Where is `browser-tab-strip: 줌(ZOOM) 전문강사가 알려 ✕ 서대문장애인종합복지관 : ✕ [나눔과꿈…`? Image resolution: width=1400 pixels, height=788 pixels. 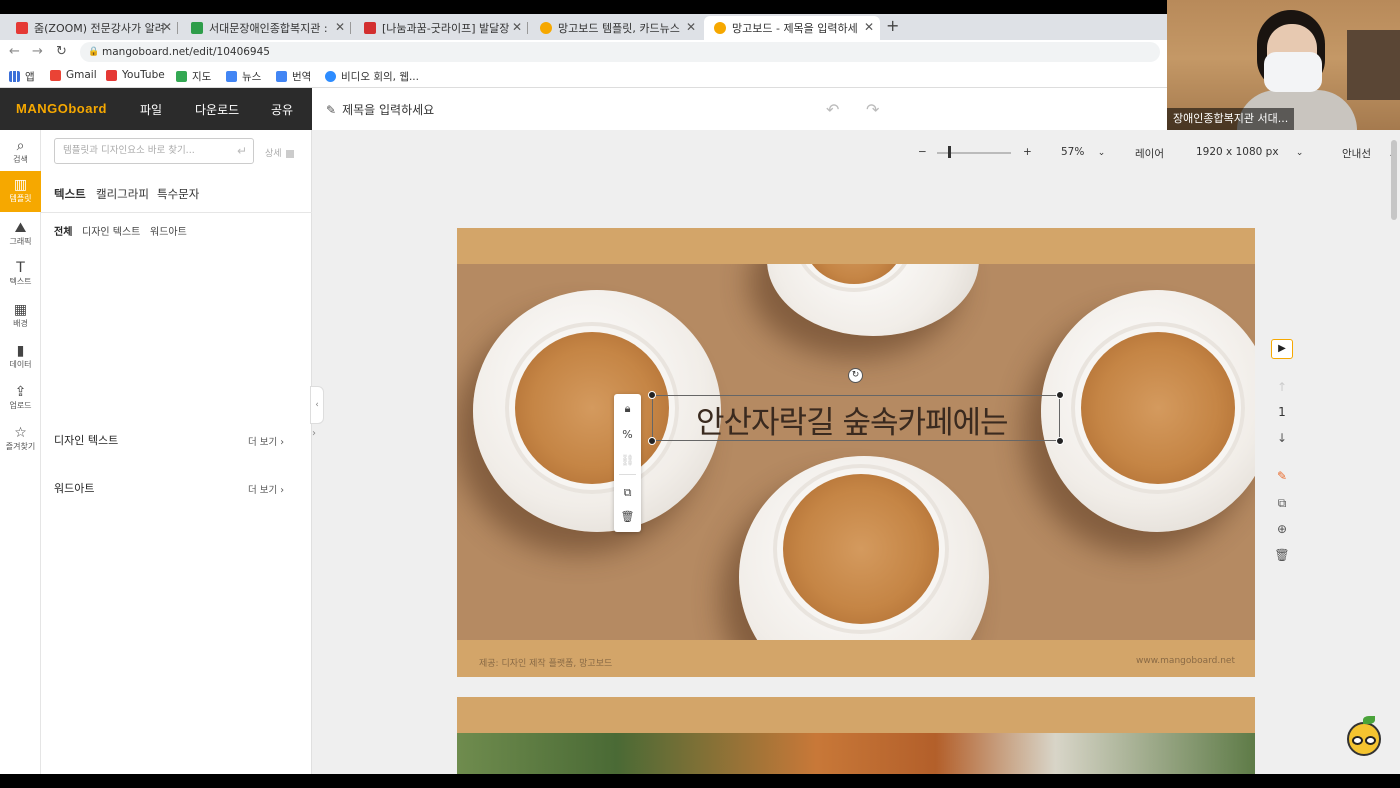 browser-tab-strip: 줌(ZOOM) 전문강사가 알려 ✕ 서대문장애인종합복지관 : ✕ [나눔과꿈… is located at coordinates (583, 27).